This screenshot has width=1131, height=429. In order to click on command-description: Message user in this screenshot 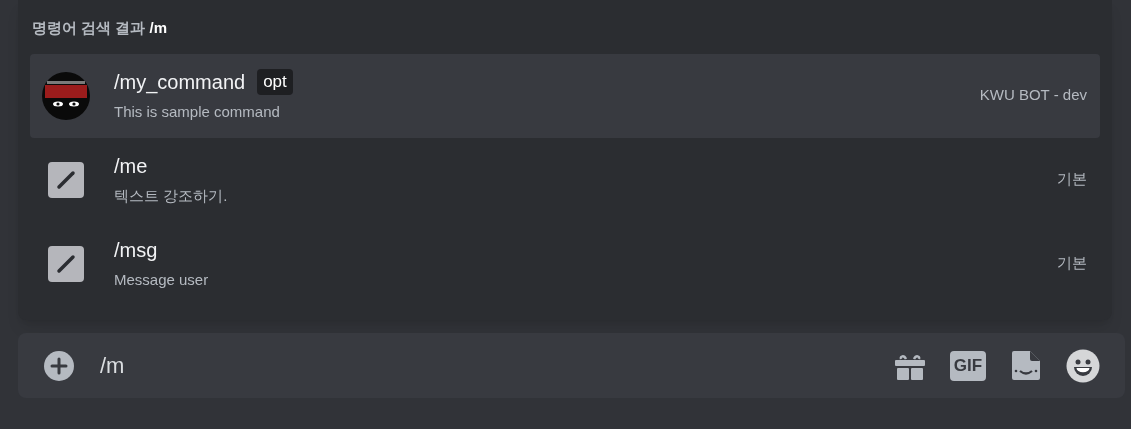, I will do `click(162, 280)`.